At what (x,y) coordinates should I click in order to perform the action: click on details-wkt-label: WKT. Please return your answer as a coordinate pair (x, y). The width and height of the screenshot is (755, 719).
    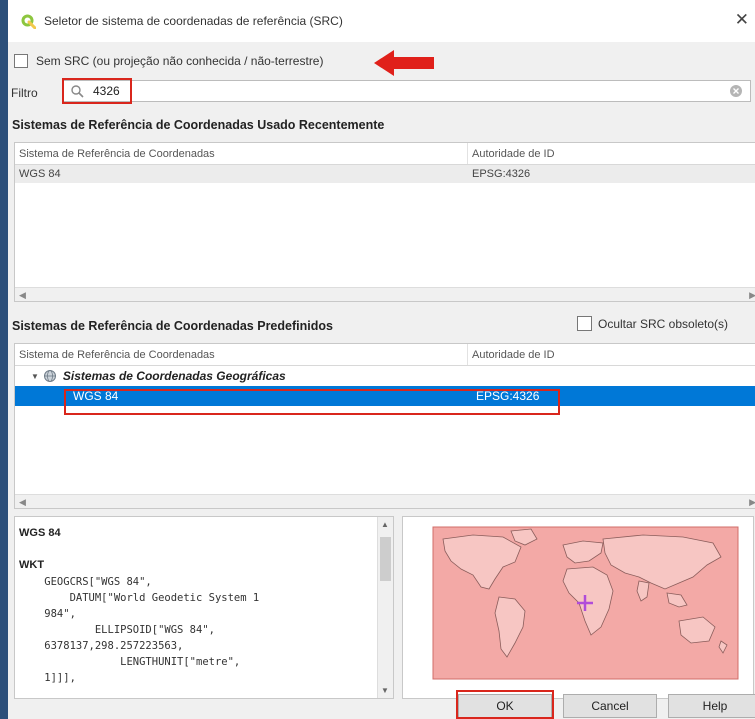
    Looking at the image, I should click on (32, 565).